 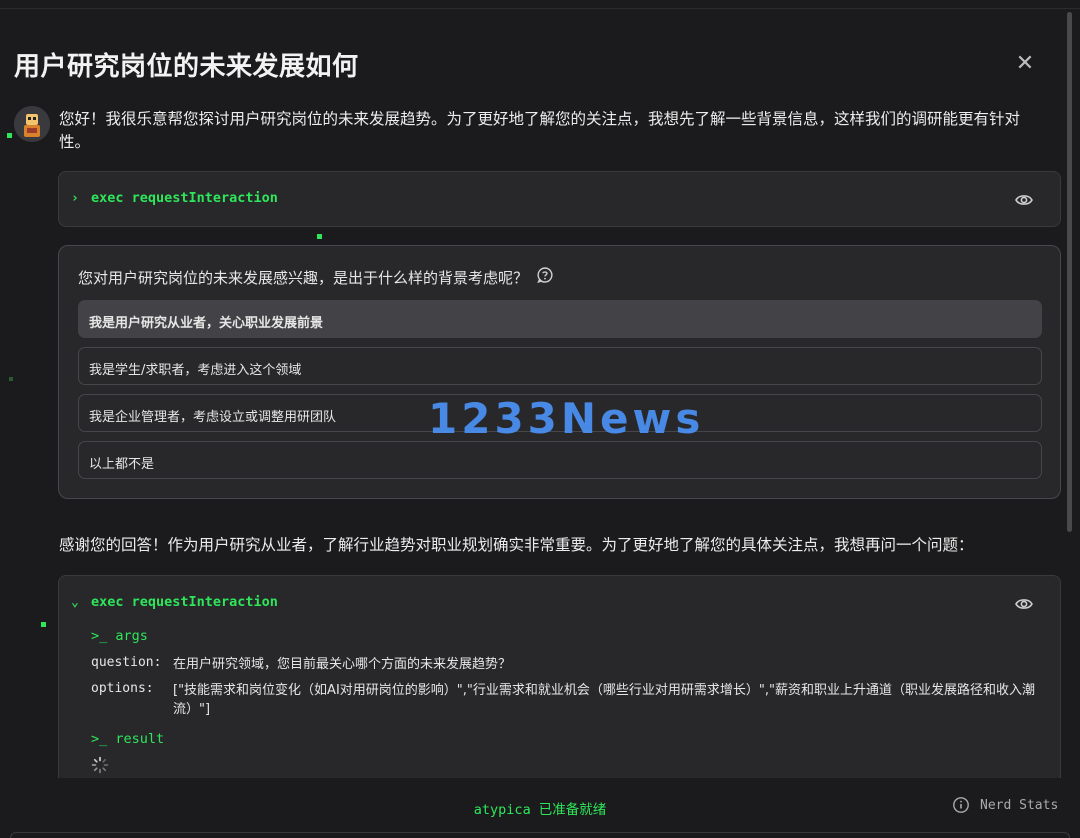 What do you see at coordinates (119, 636) in the screenshot?
I see `args-label: >_ args` at bounding box center [119, 636].